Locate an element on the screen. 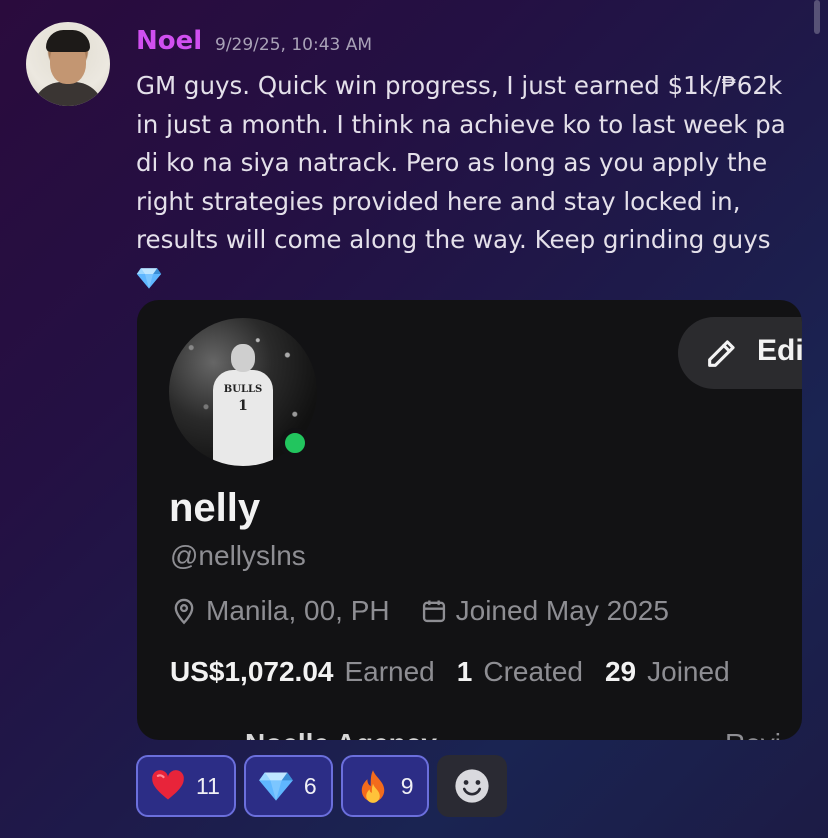 The height and width of the screenshot is (838, 828). profile-stats: US$1,072.04 Earned 1 Created 29 Joined is located at coordinates (461, 672).